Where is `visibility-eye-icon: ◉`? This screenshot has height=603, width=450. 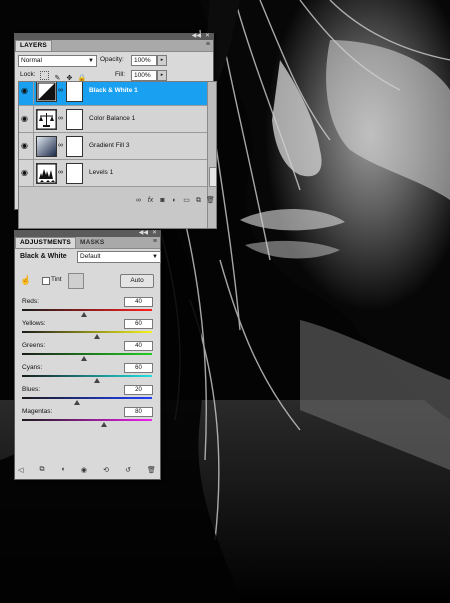
visibility-eye-icon: ◉ is located at coordinates (84, 470).